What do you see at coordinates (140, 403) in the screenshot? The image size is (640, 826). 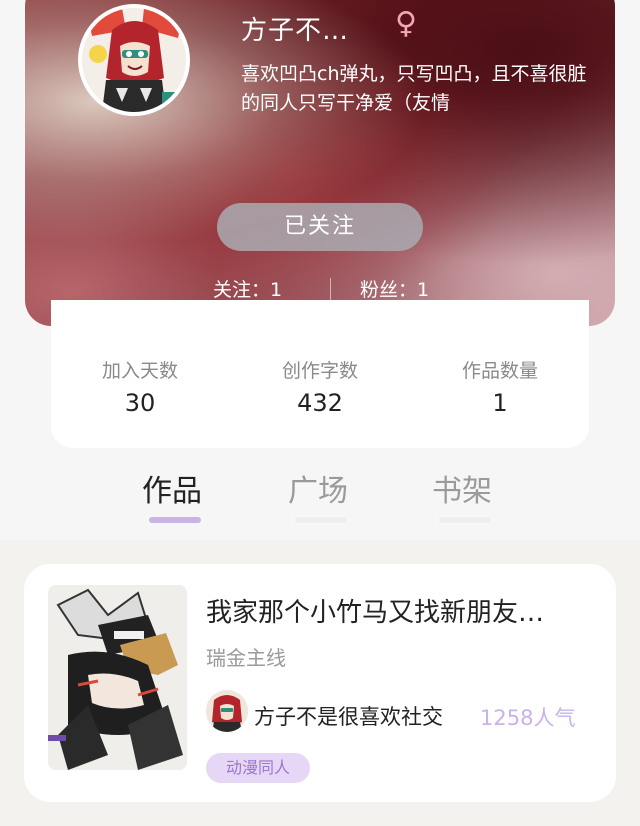 I see `stat-value: 30` at bounding box center [140, 403].